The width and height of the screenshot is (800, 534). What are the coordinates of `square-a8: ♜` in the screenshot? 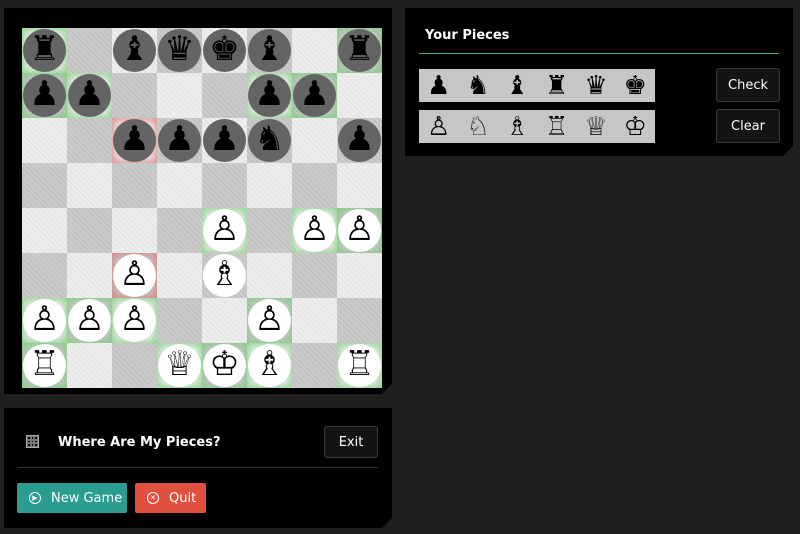 It's located at (44, 50).